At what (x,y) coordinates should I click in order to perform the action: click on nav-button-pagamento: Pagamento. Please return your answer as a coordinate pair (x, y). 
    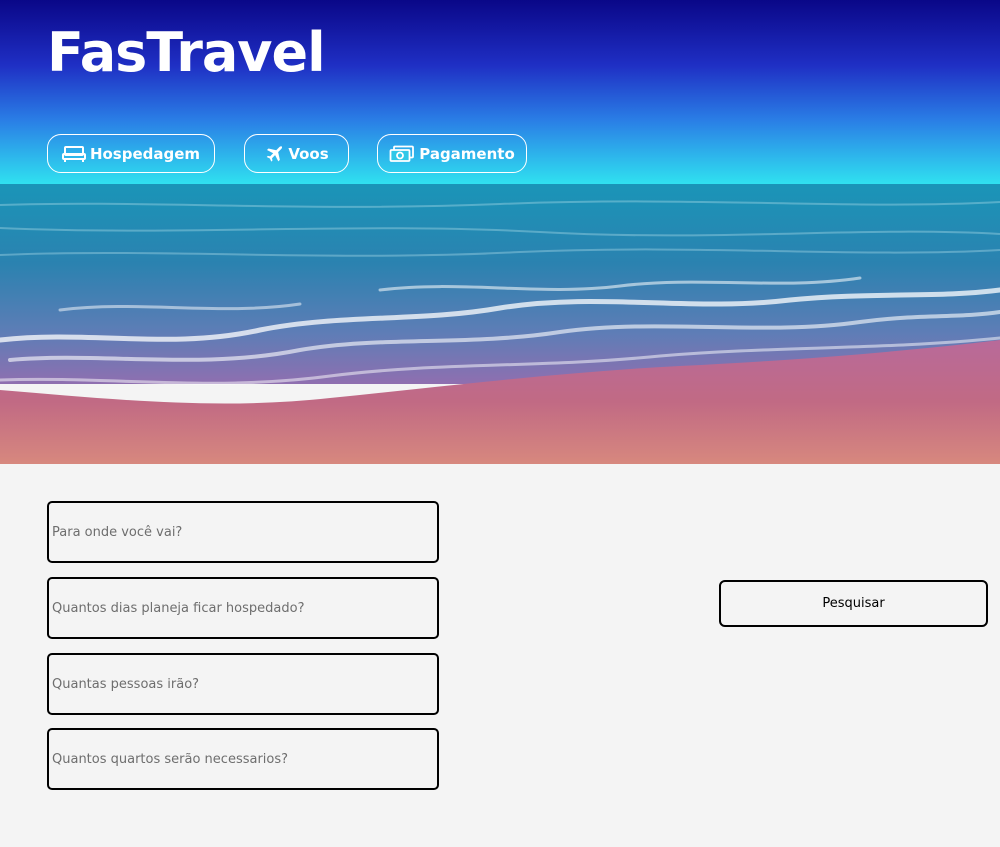
    Looking at the image, I should click on (452, 153).